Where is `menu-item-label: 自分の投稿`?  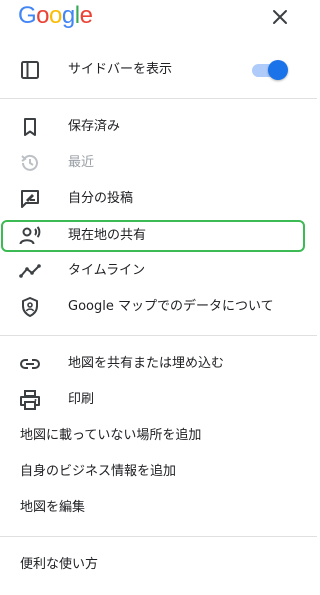 menu-item-label: 自分の投稿 is located at coordinates (101, 198).